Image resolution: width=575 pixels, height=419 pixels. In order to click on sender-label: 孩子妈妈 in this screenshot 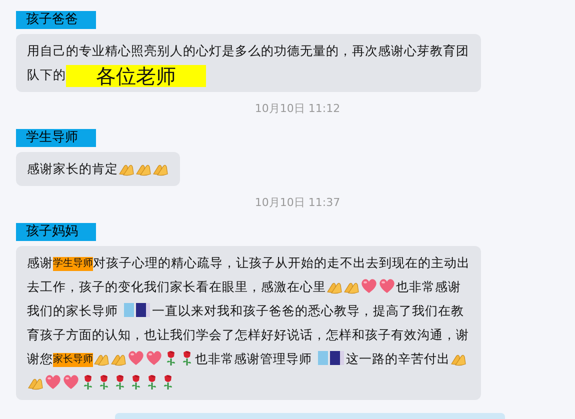, I will do `click(56, 232)`.